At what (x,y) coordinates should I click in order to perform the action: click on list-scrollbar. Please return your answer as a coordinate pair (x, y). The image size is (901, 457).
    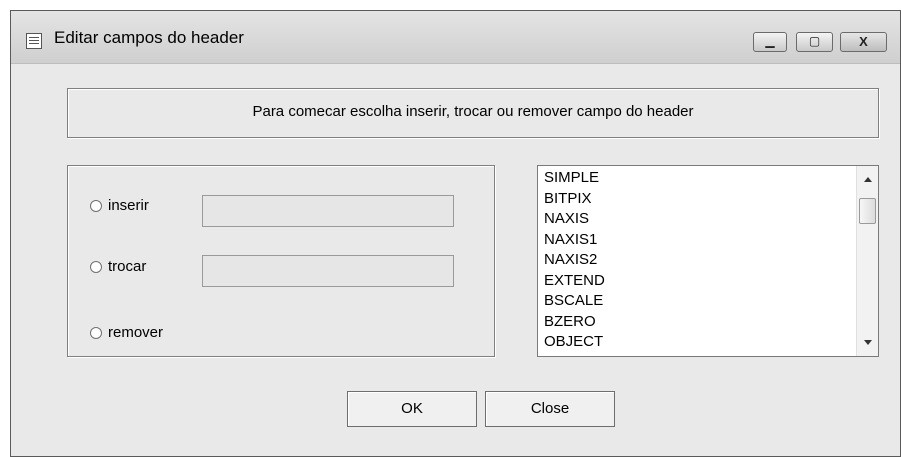
    Looking at the image, I should click on (867, 261).